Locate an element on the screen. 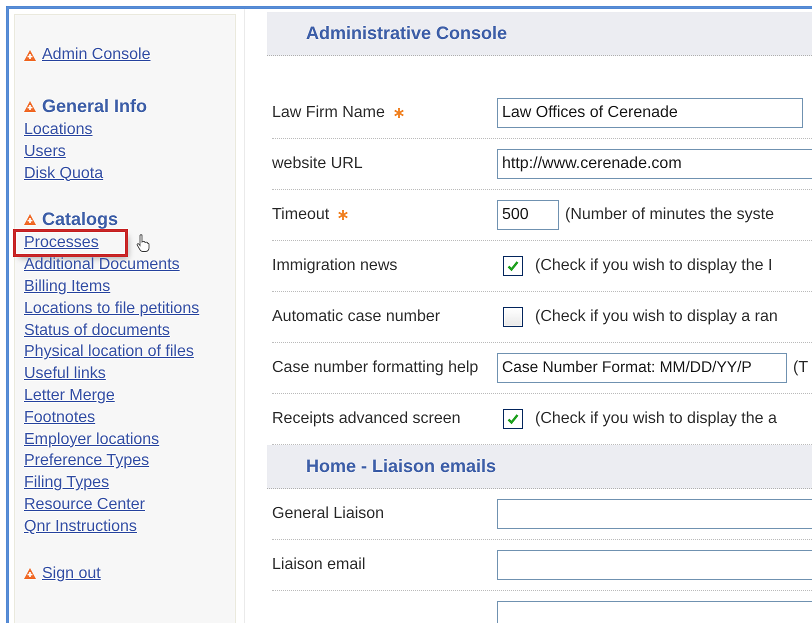  sidebar-link: Admin Console is located at coordinates (96, 55).